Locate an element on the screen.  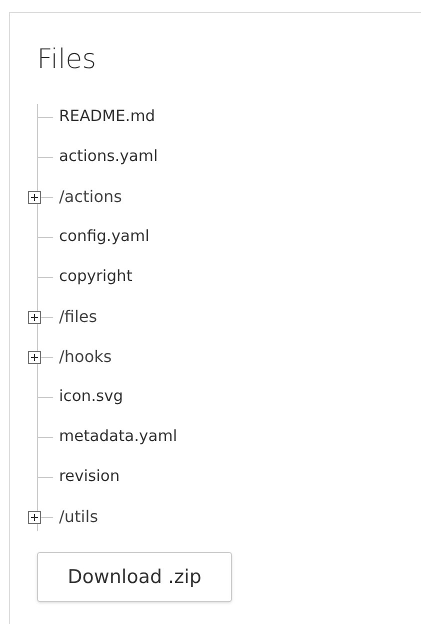
panel-title: Files is located at coordinates (66, 60).